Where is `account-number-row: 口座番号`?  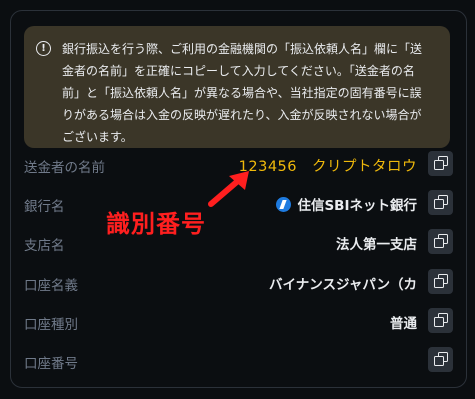 account-number-row: 口座番号 is located at coordinates (238, 361).